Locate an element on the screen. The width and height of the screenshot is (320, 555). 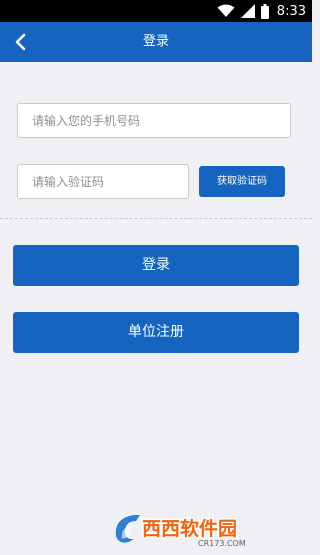
page-title: 登录 is located at coordinates (155, 41).